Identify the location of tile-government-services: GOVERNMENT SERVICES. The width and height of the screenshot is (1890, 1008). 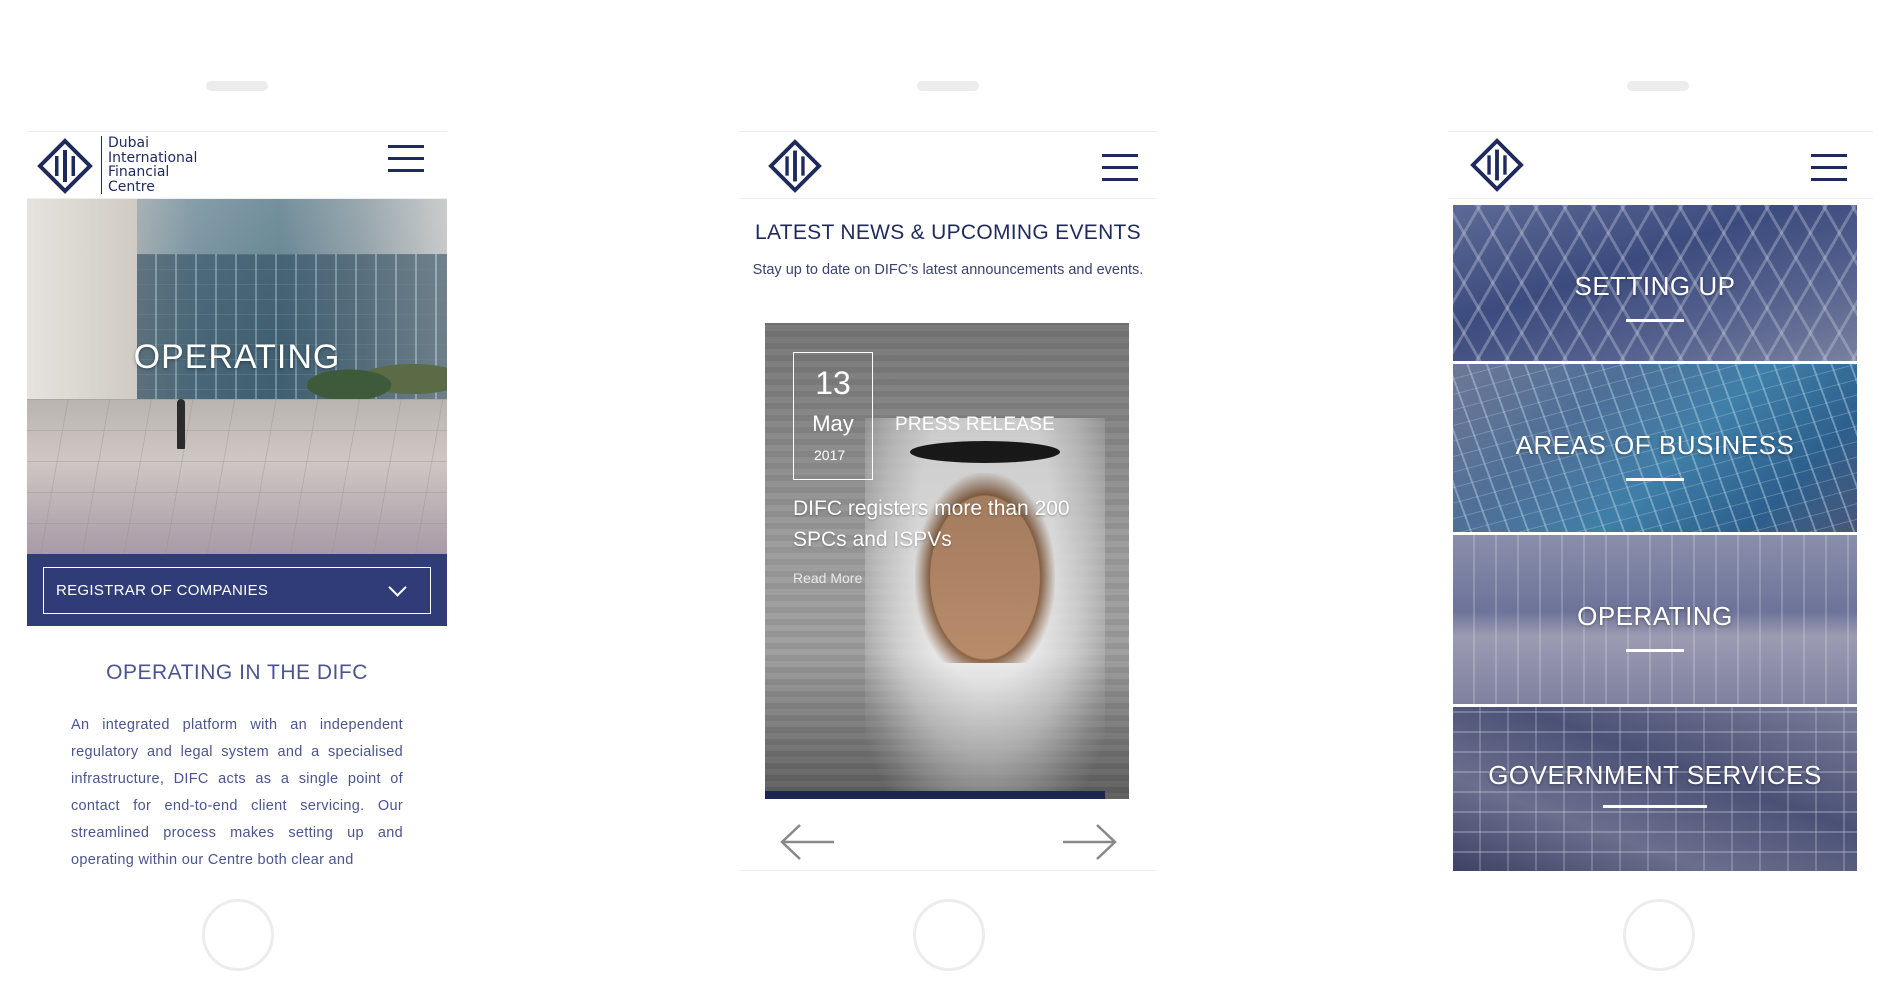
(1655, 789).